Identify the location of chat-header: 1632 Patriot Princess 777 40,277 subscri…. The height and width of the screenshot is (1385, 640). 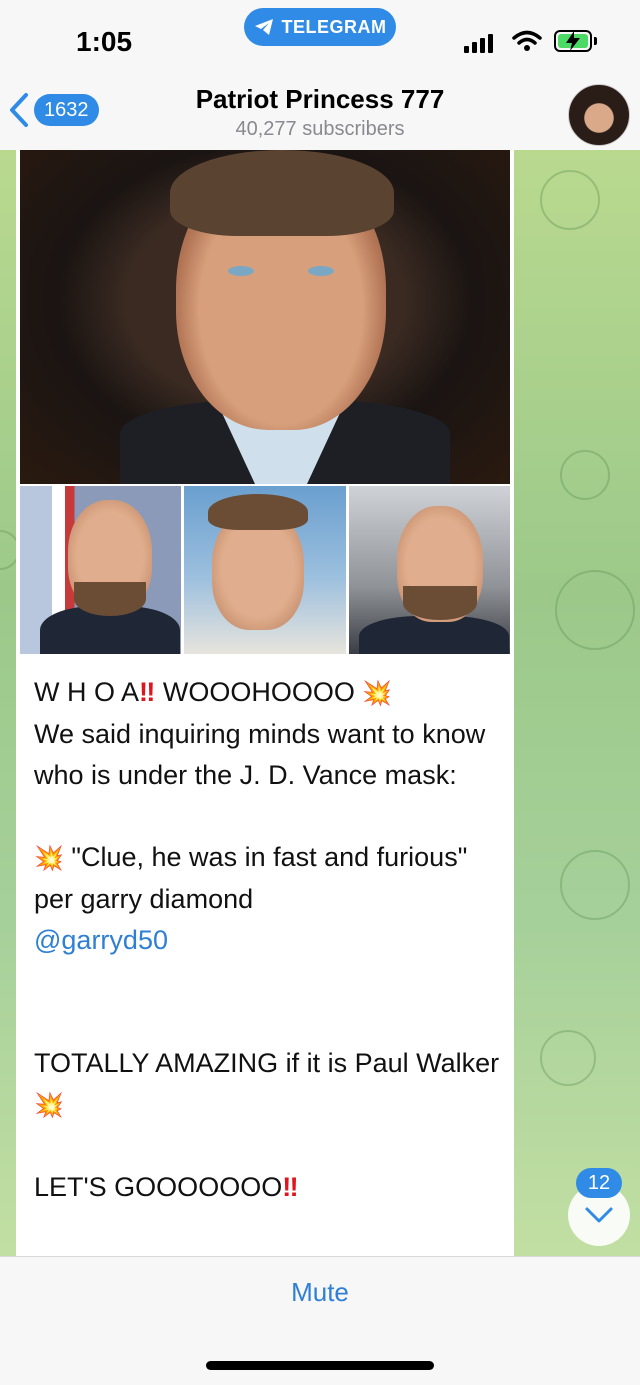
(320, 109).